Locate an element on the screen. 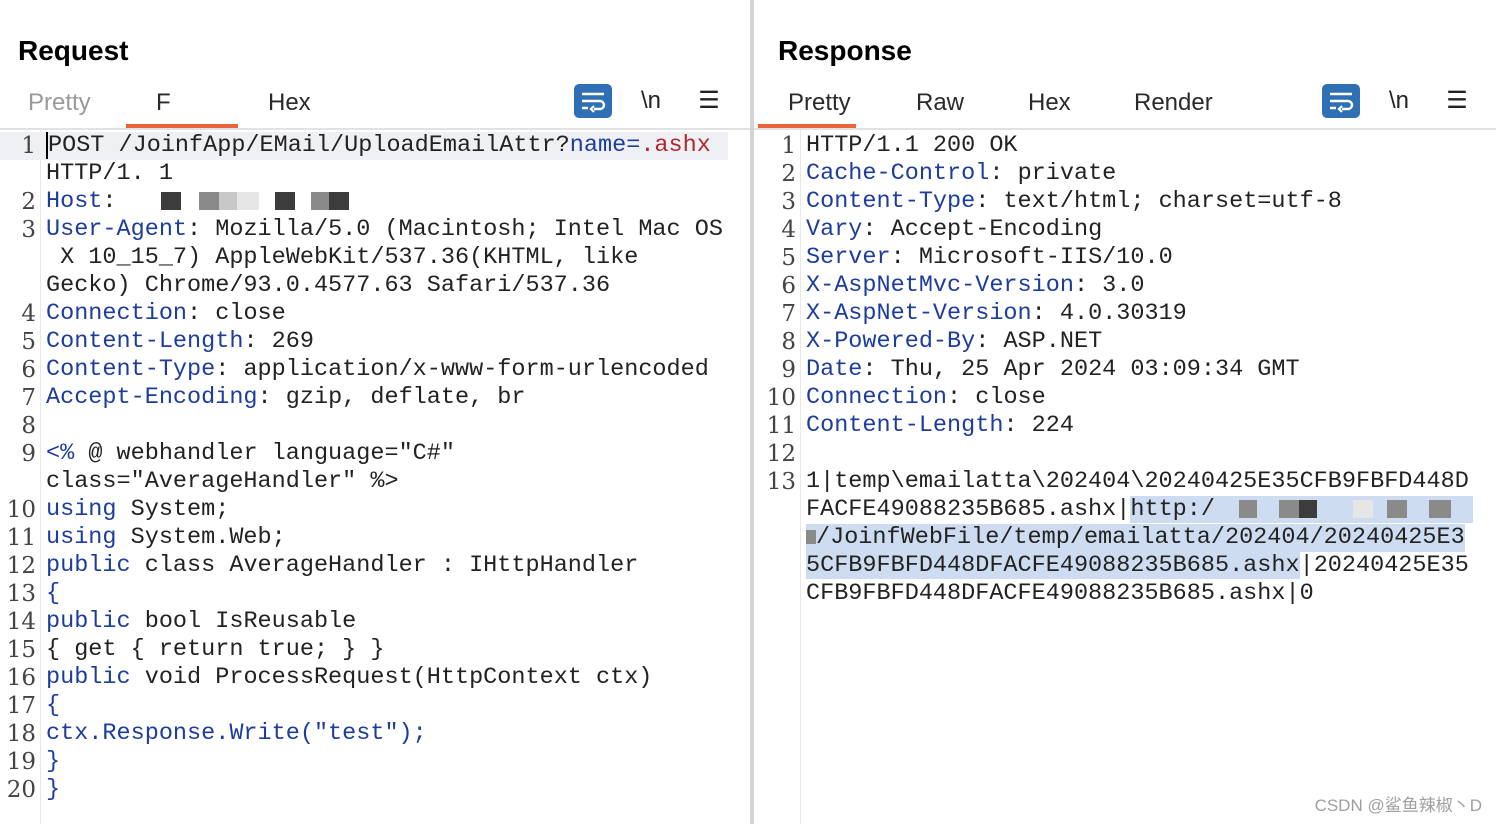  code-line: 14 public bool IsReusable is located at coordinates (181, 621).